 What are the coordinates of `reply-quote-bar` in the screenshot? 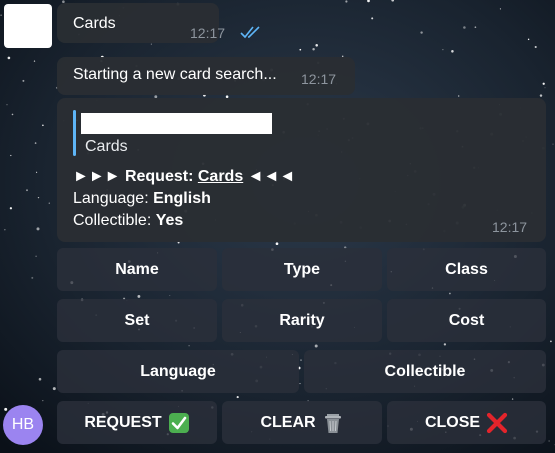 It's located at (74, 133).